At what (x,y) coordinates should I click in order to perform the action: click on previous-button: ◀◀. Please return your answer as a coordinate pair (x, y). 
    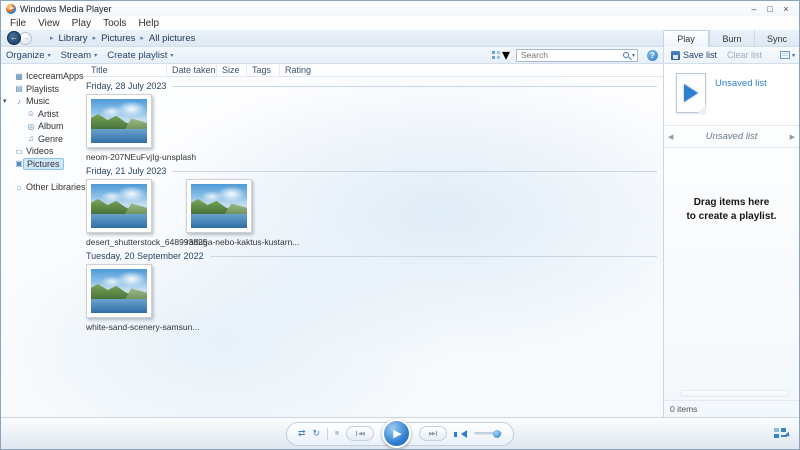
    Looking at the image, I should click on (360, 433).